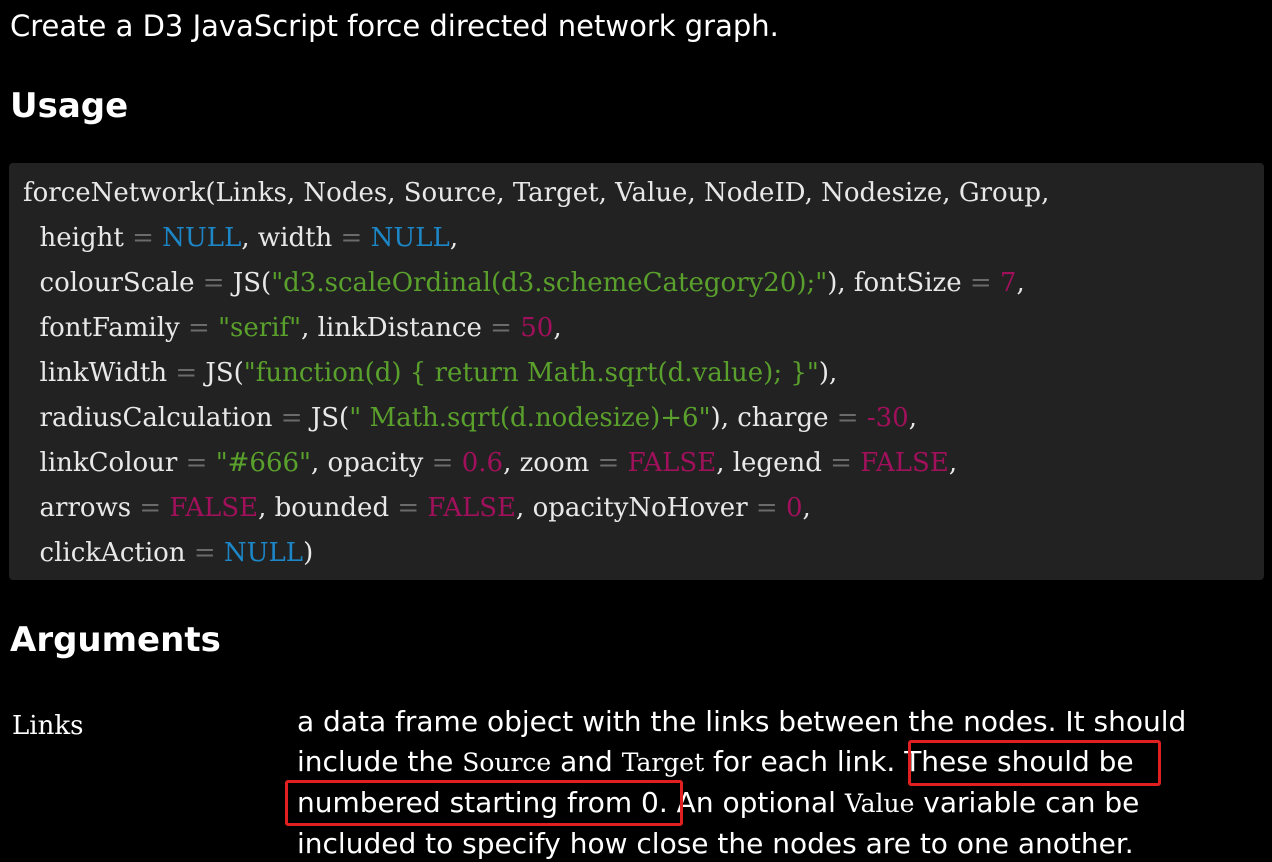 This screenshot has width=1272, height=862. Describe the element at coordinates (115, 640) in the screenshot. I see `arguments-heading: Arguments` at that location.